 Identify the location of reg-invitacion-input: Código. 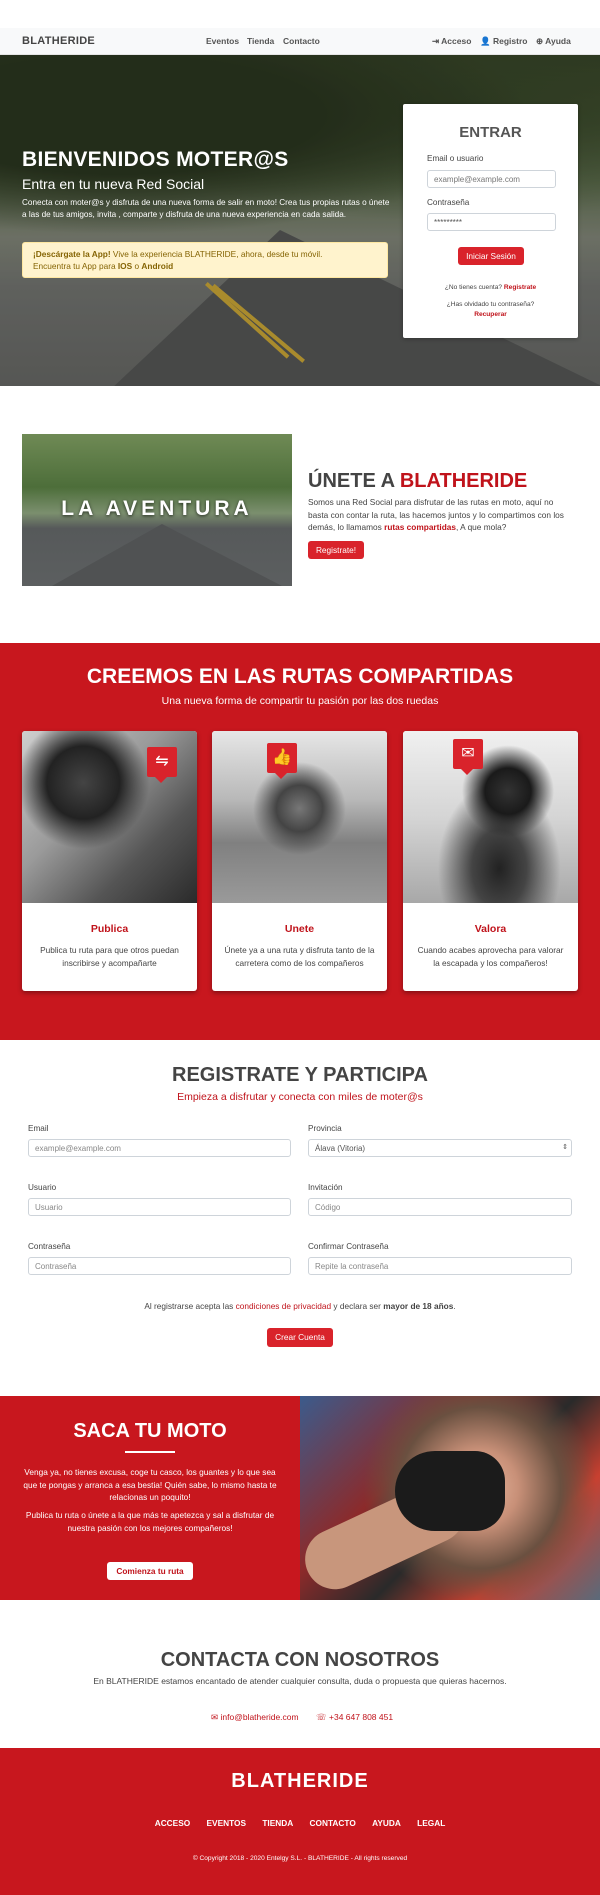
(440, 1207).